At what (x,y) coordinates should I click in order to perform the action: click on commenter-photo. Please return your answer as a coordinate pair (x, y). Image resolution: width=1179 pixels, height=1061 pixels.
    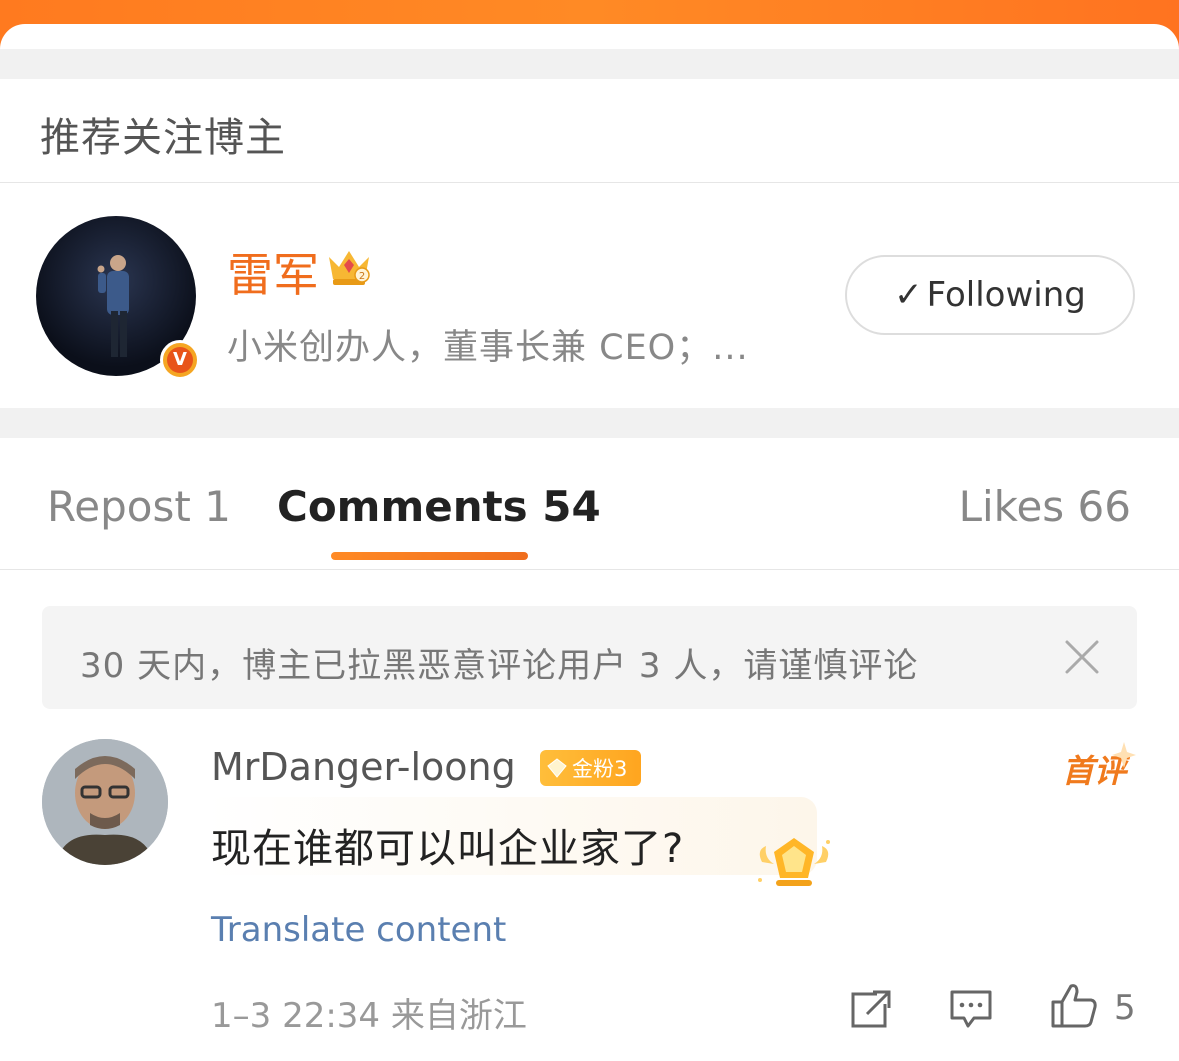
    Looking at the image, I should click on (105, 802).